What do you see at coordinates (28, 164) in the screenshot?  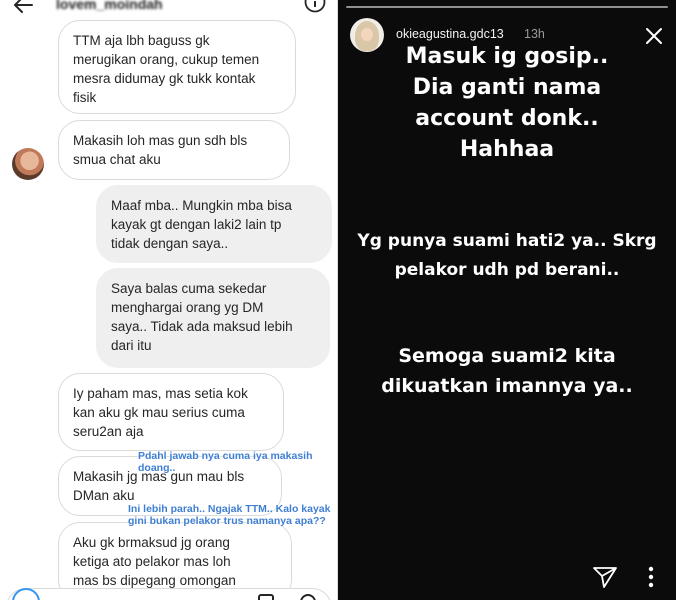 I see `contact-avatar` at bounding box center [28, 164].